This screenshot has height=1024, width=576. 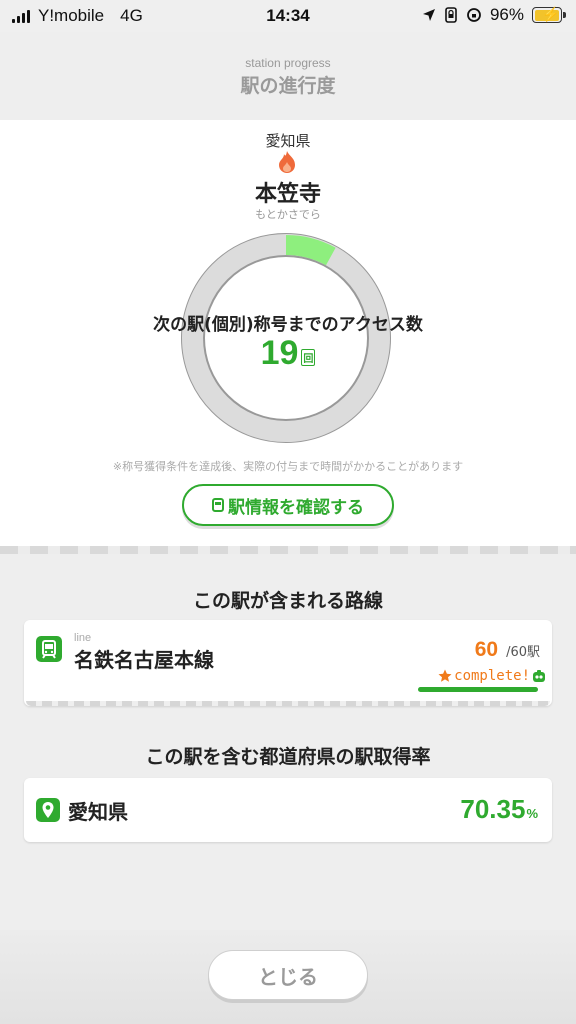 I want to click on lock-rotation-icon, so click(x=451, y=15).